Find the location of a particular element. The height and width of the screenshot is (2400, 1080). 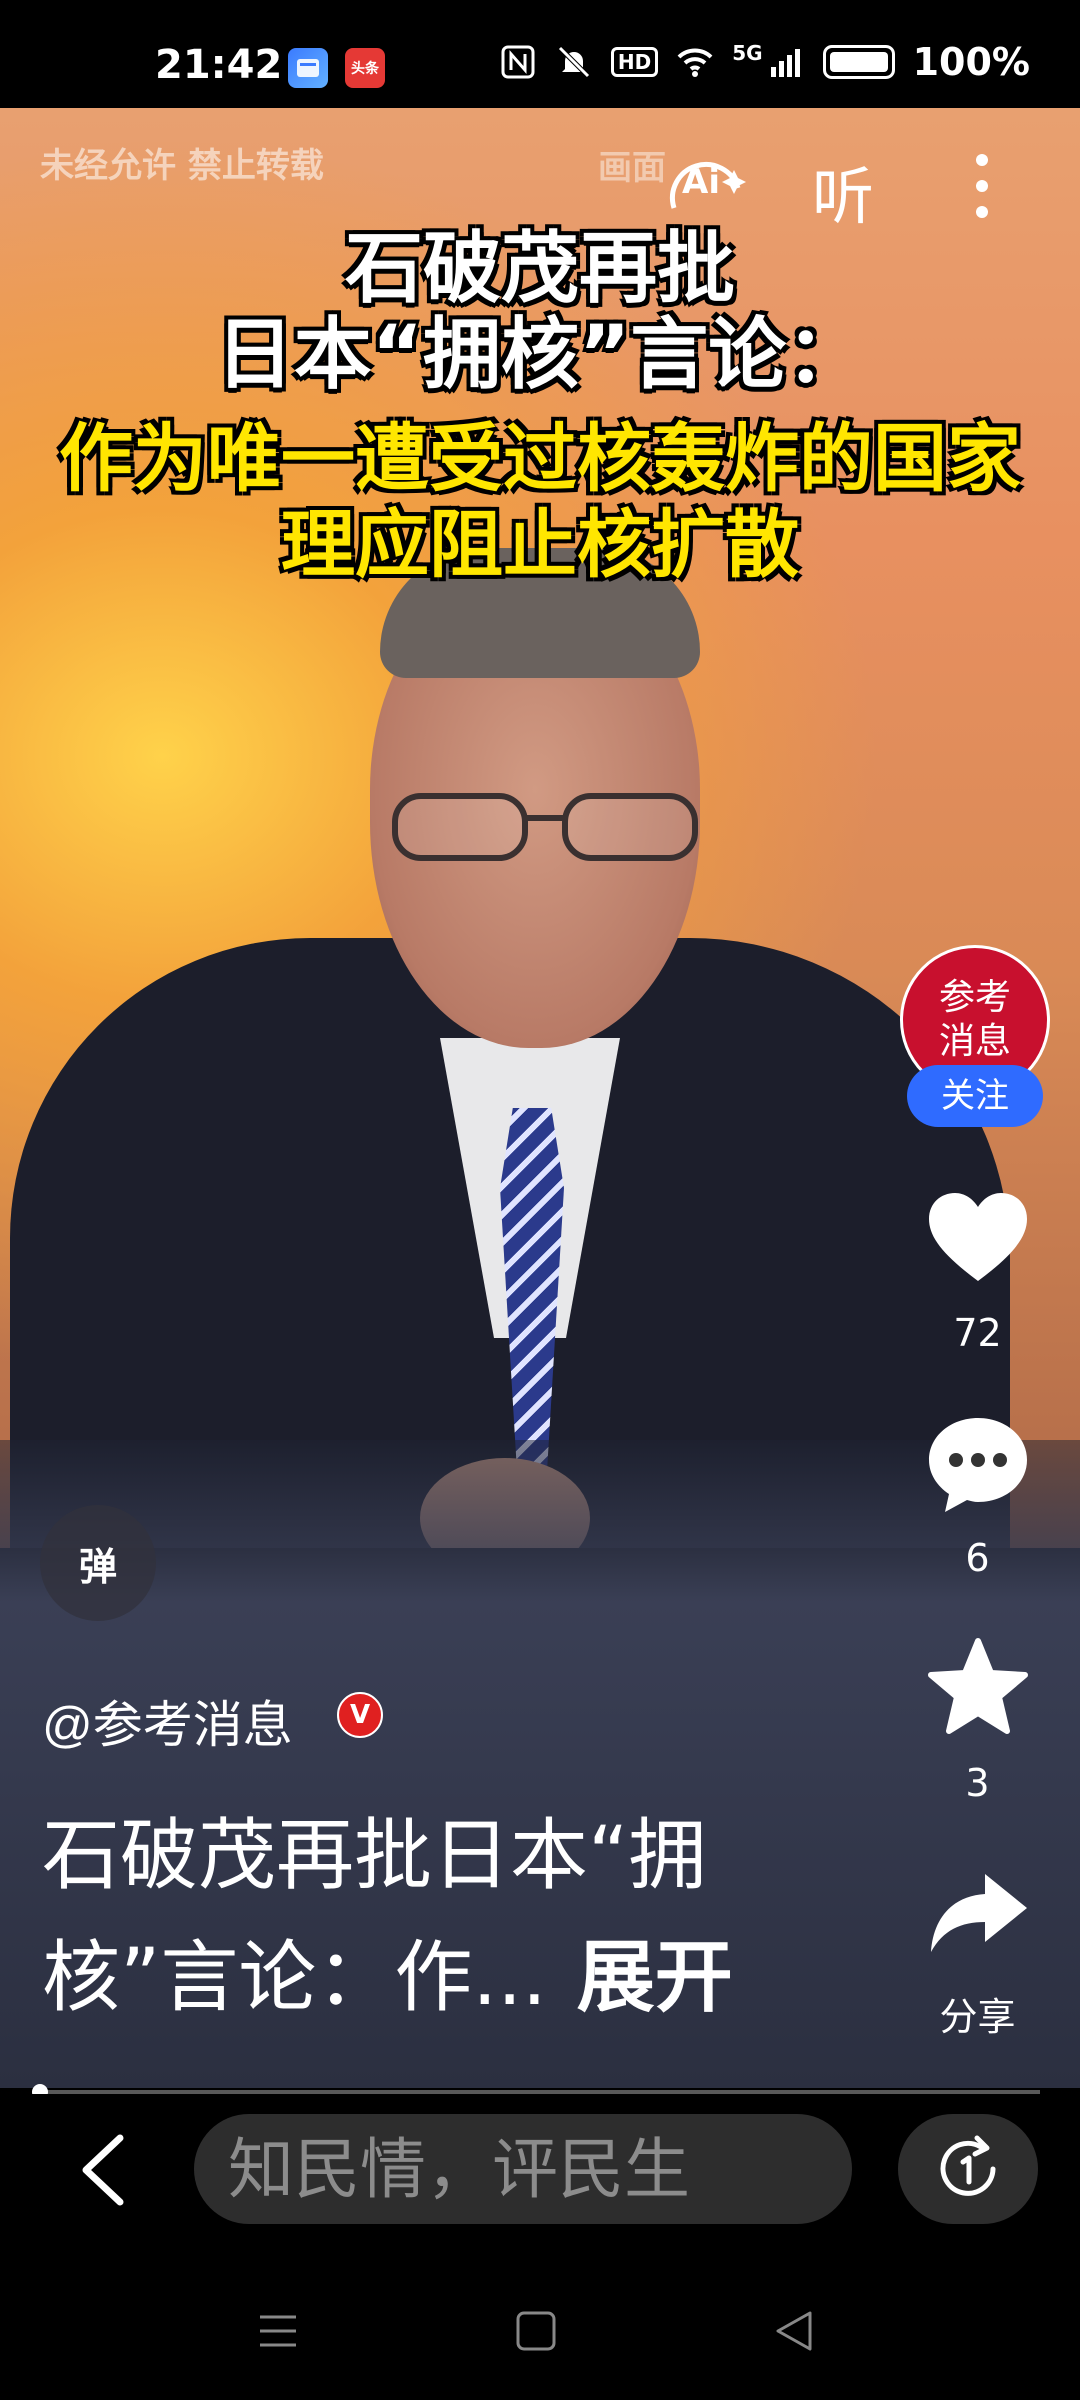

wifi-icon is located at coordinates (695, 62).